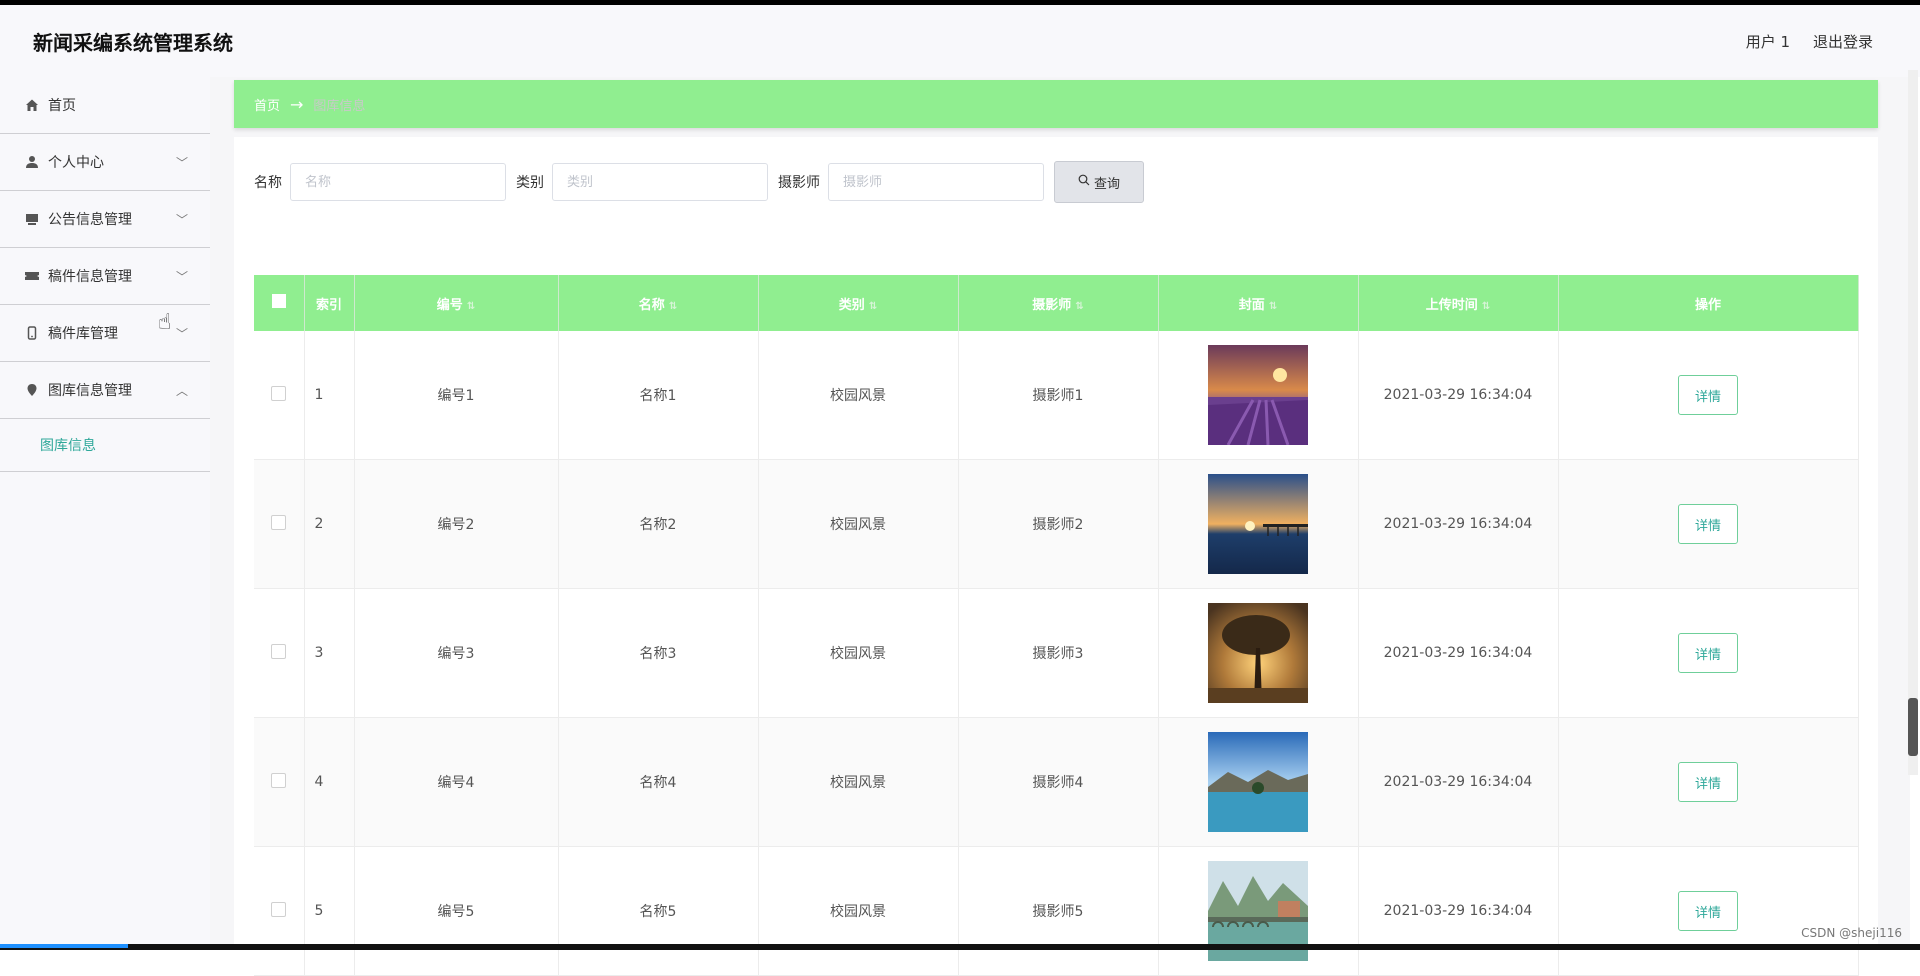 This screenshot has height=976, width=1920. I want to click on row-index: 4, so click(329, 782).